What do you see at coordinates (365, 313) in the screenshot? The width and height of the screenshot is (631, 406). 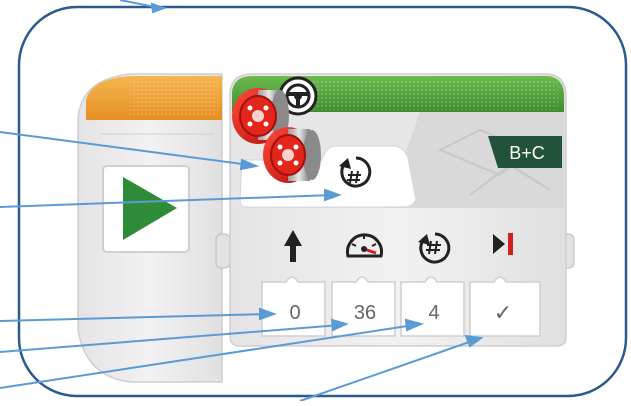 I see `speed-value: 36` at bounding box center [365, 313].